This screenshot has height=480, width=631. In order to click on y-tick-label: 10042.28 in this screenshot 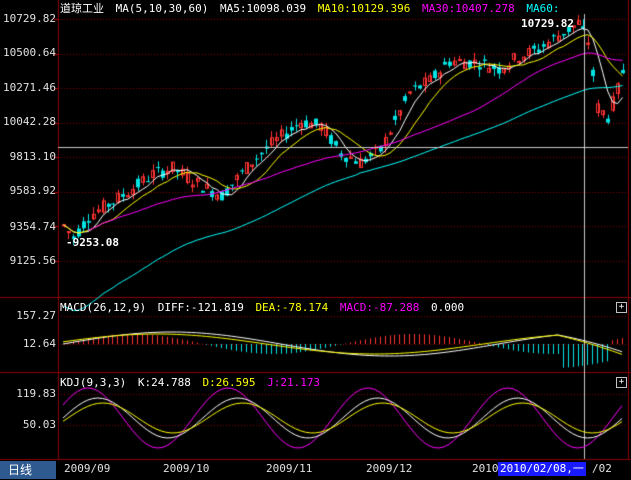, I will do `click(29, 121)`.